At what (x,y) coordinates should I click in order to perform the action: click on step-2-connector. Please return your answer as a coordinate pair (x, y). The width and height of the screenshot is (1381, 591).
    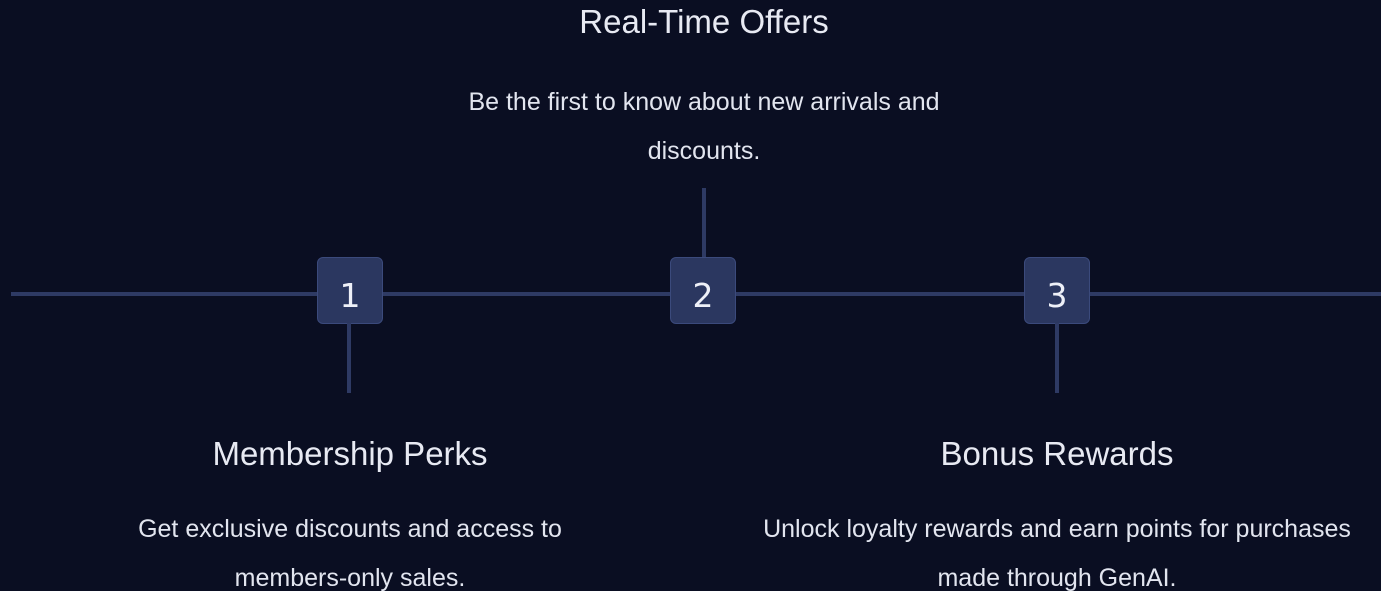
    Looking at the image, I should click on (704, 223).